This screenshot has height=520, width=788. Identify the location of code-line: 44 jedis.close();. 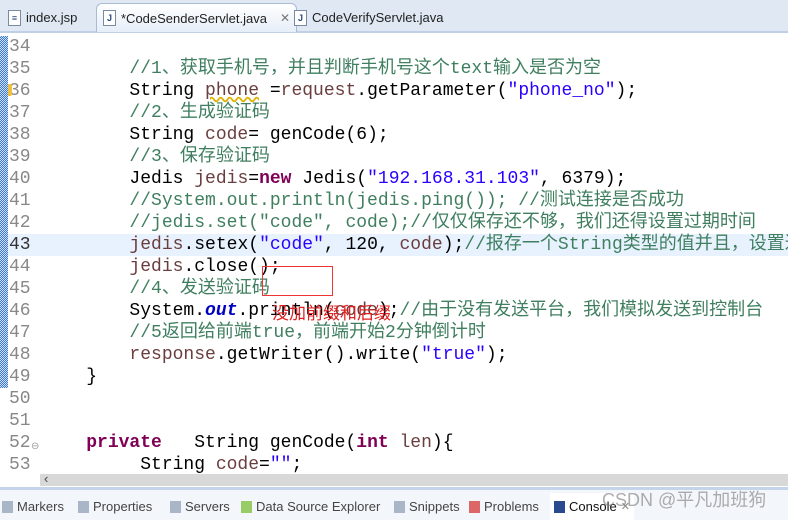
(394, 267).